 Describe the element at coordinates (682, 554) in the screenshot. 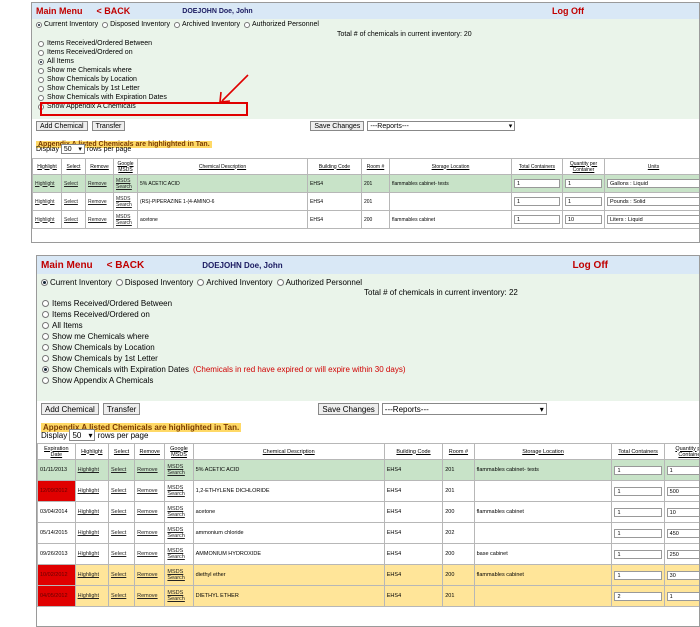

I see `quantity-per-container-cell-input: 250` at that location.